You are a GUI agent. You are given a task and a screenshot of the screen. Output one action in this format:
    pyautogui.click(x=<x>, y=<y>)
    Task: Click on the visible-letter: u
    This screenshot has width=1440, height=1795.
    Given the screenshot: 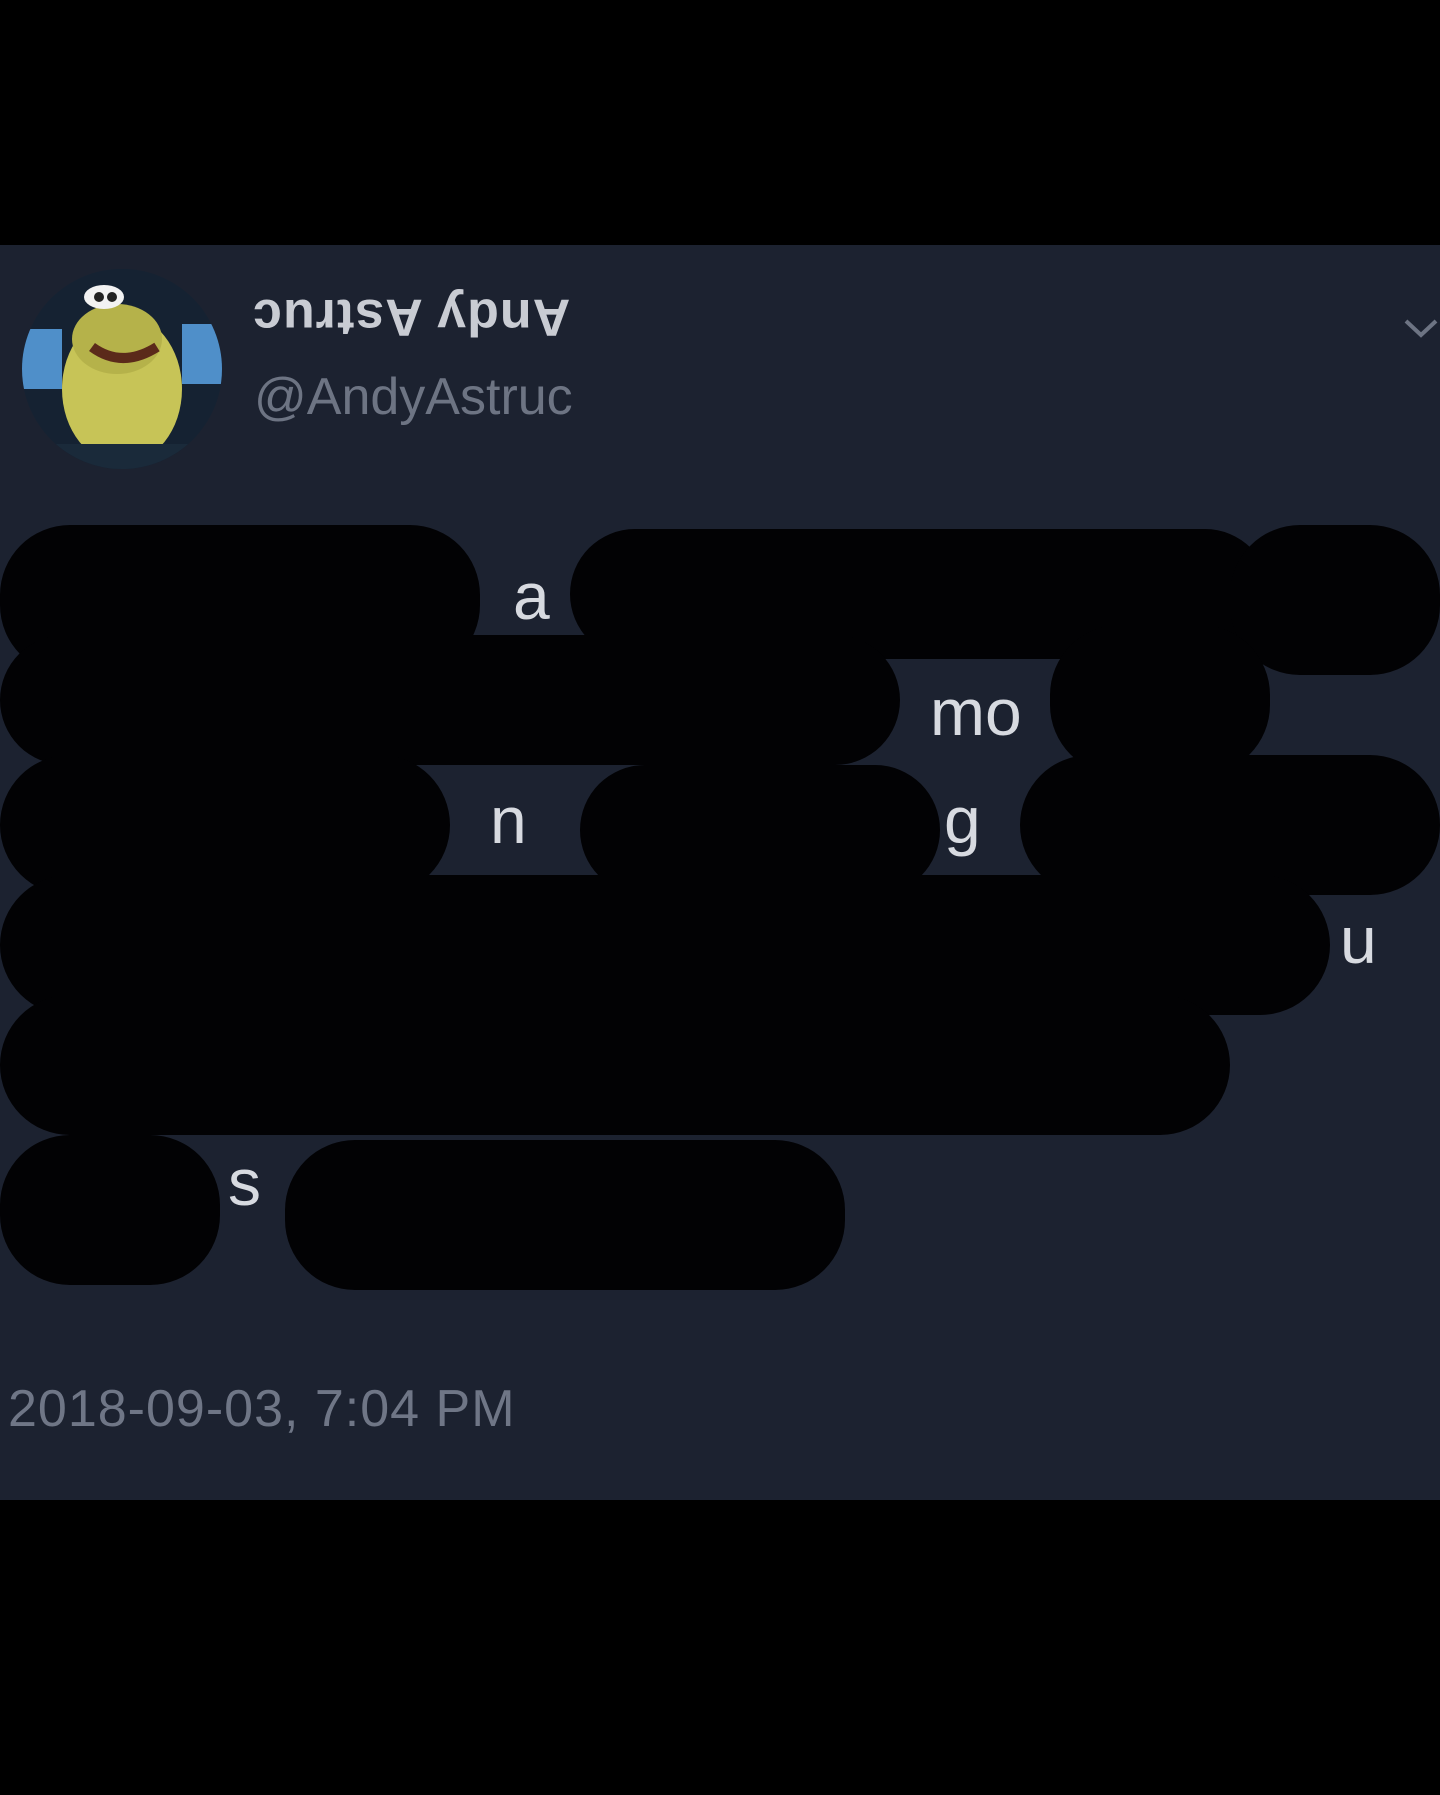 What is the action you would take?
    pyautogui.click(x=1358, y=940)
    